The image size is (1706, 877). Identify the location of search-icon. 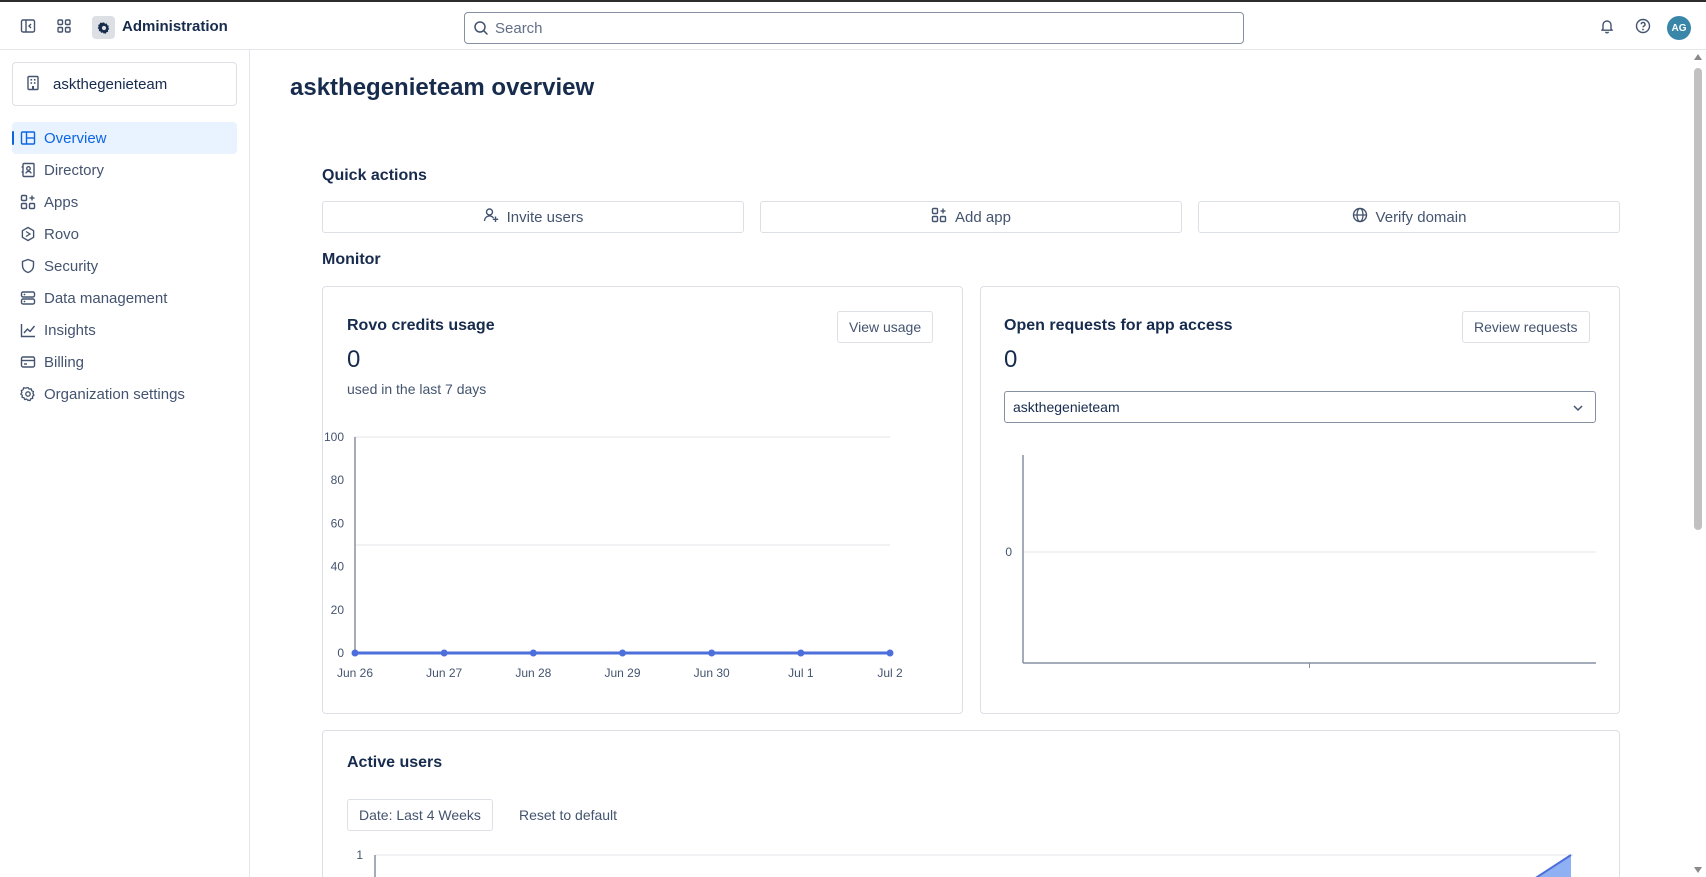
(481, 30).